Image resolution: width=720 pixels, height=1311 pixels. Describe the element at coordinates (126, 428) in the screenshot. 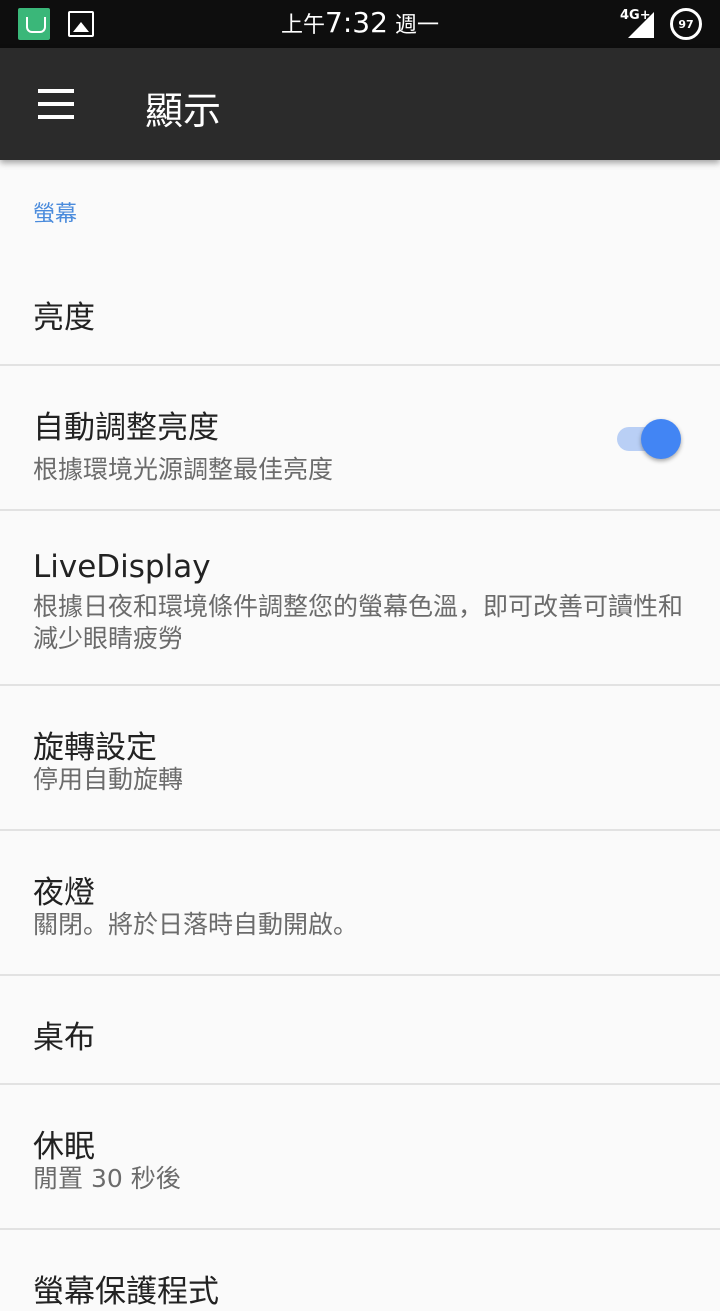

I see `setting-title: 自動調整亮度` at that location.